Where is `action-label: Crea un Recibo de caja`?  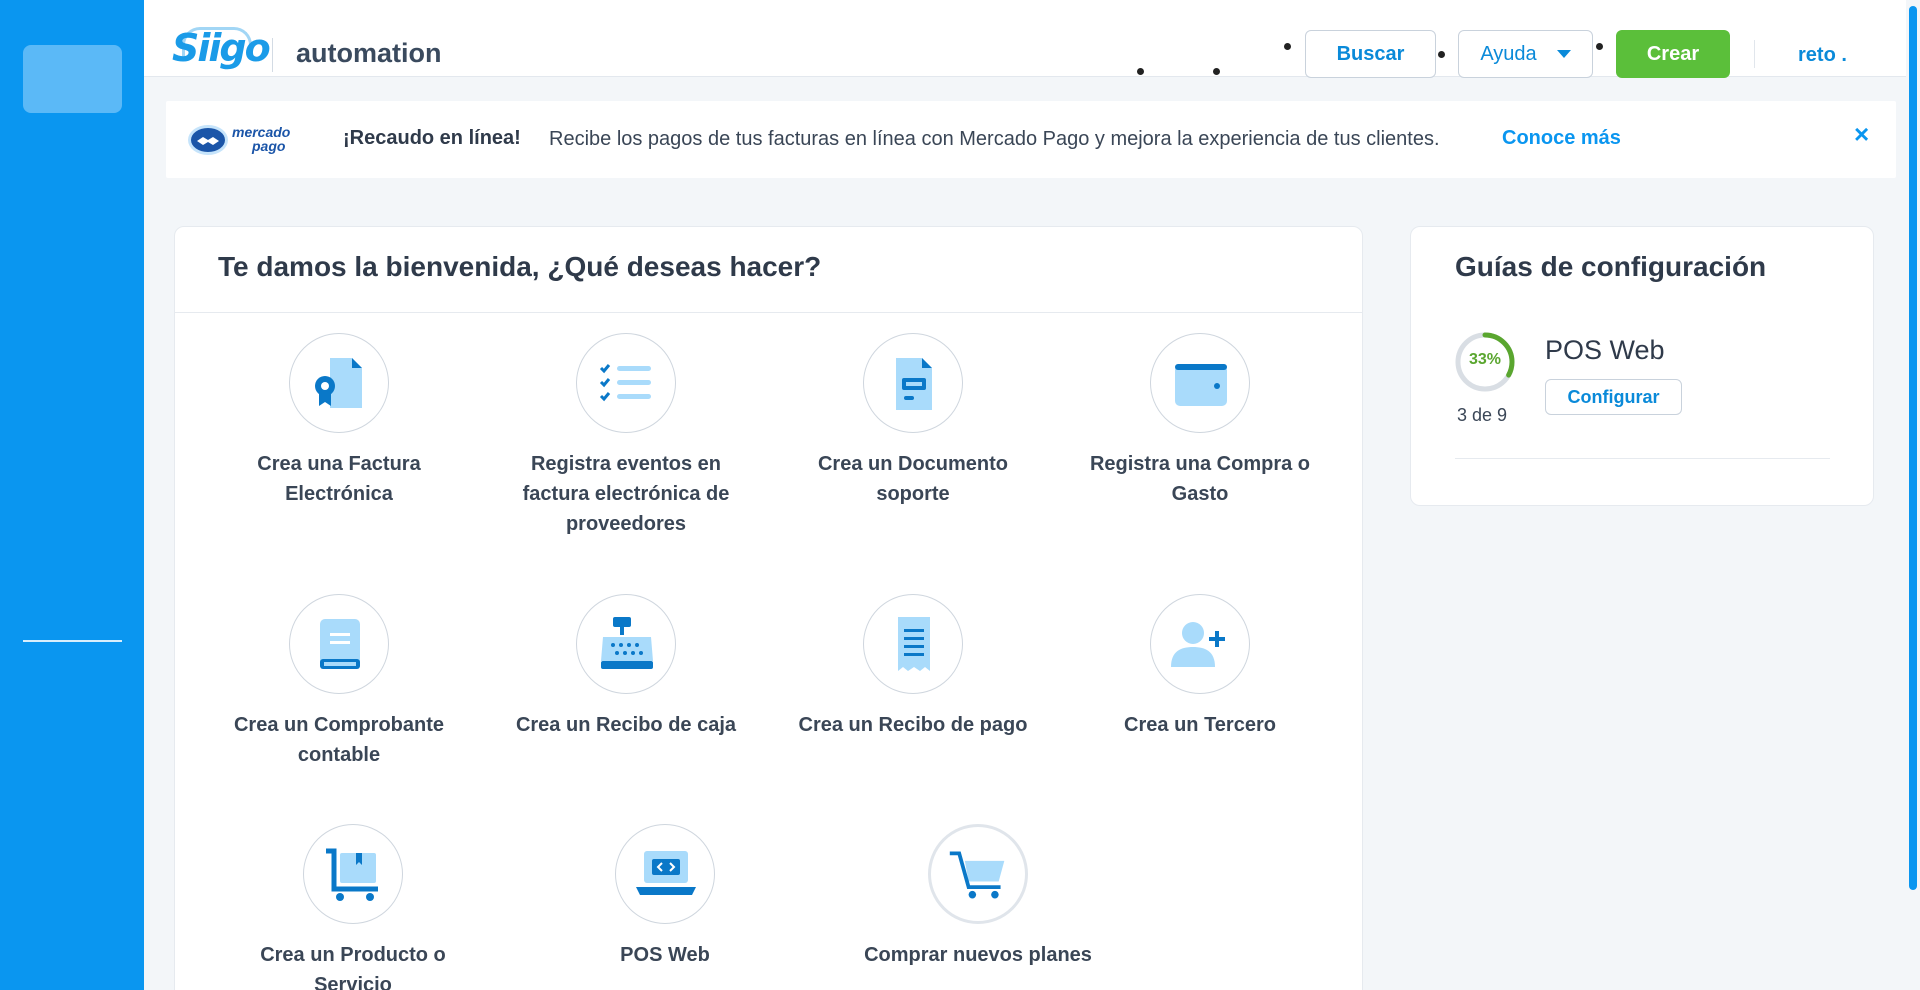 action-label: Crea un Recibo de caja is located at coordinates (626, 725).